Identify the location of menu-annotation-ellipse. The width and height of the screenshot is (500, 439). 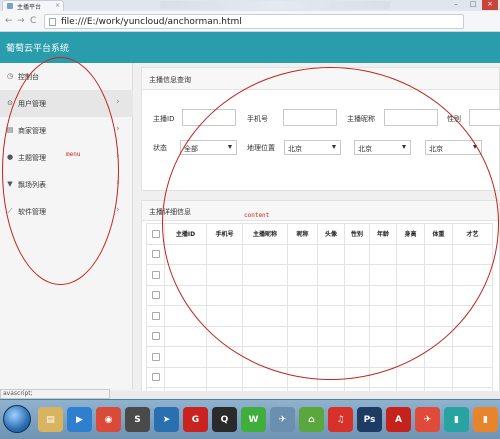
(60, 171).